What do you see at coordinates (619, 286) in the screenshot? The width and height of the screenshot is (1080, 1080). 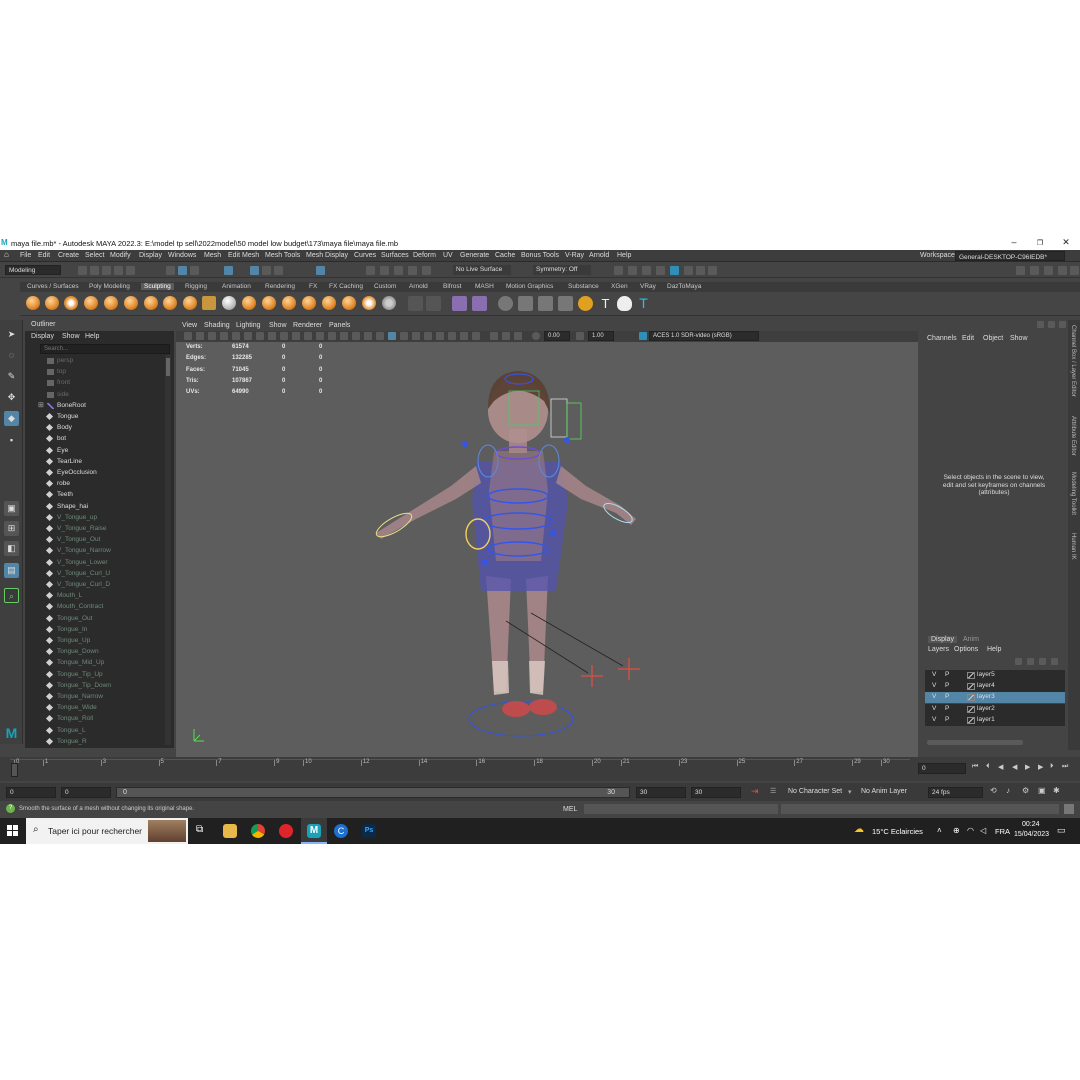 I see `tab-xgen: XGen` at bounding box center [619, 286].